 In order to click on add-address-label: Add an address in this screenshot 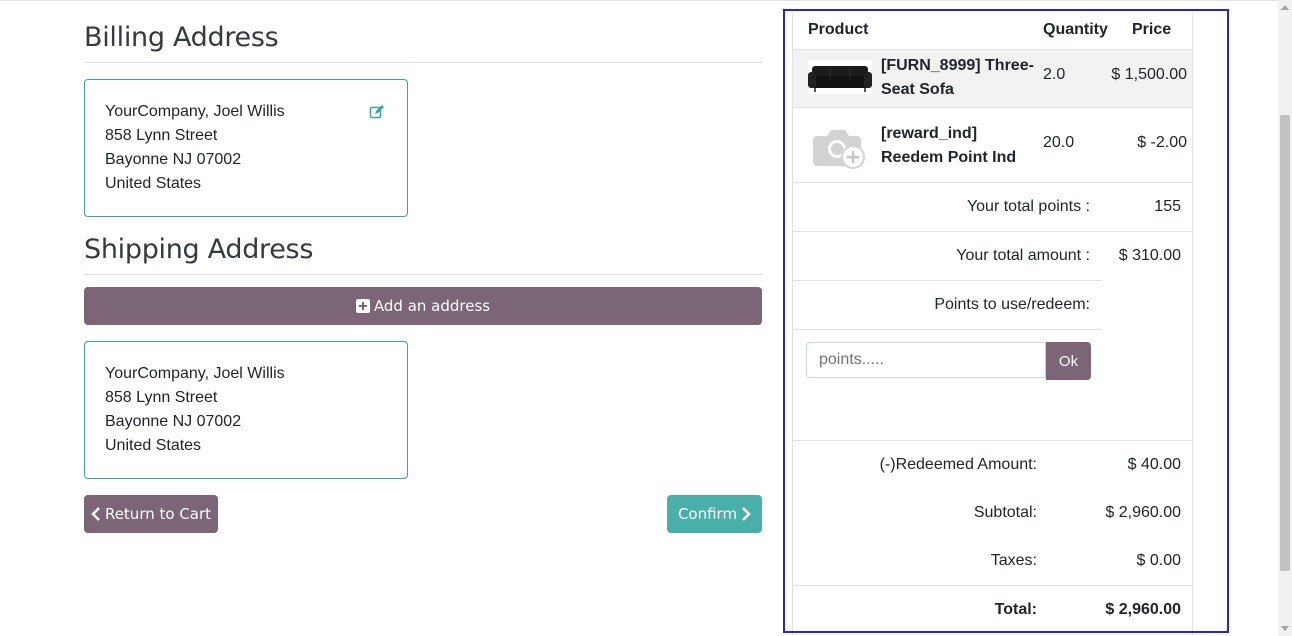, I will do `click(432, 306)`.